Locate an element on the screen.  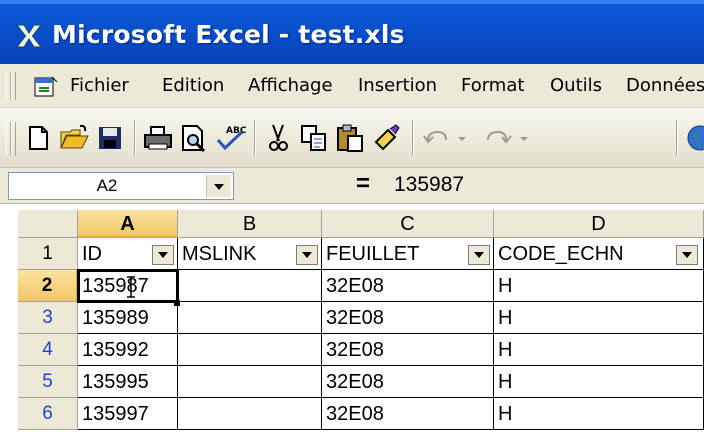
save-icon is located at coordinates (110, 138).